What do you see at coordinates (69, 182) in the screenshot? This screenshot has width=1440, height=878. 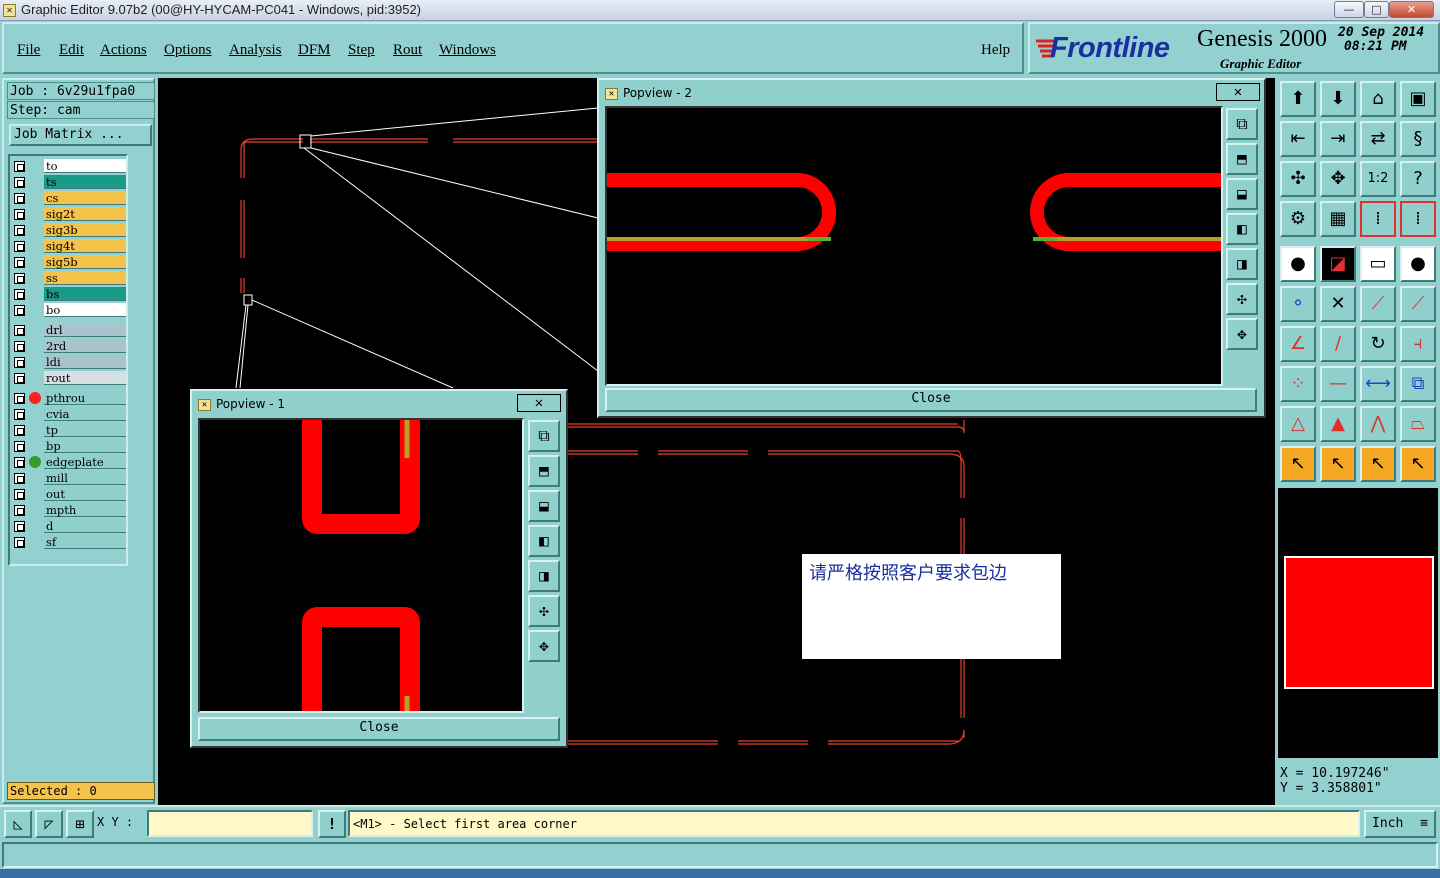 I see `layer-row-ts: ts` at bounding box center [69, 182].